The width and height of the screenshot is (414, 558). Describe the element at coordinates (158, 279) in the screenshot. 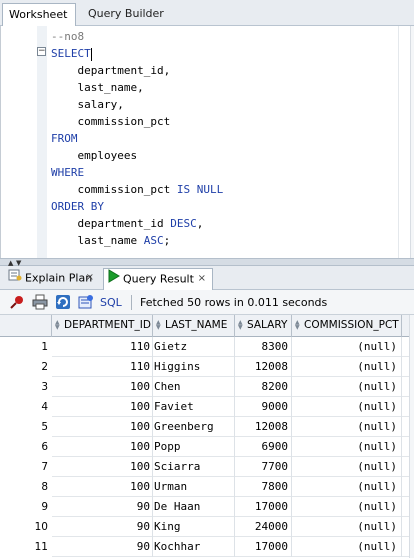

I see `tab-query-result: Query Result ×` at that location.